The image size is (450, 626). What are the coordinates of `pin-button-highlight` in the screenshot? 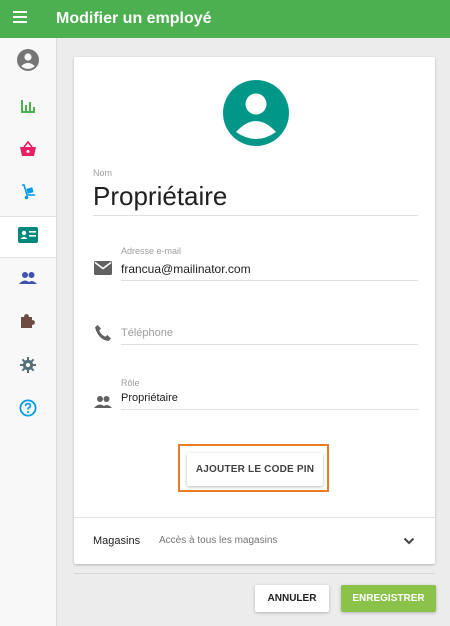 It's located at (253, 468).